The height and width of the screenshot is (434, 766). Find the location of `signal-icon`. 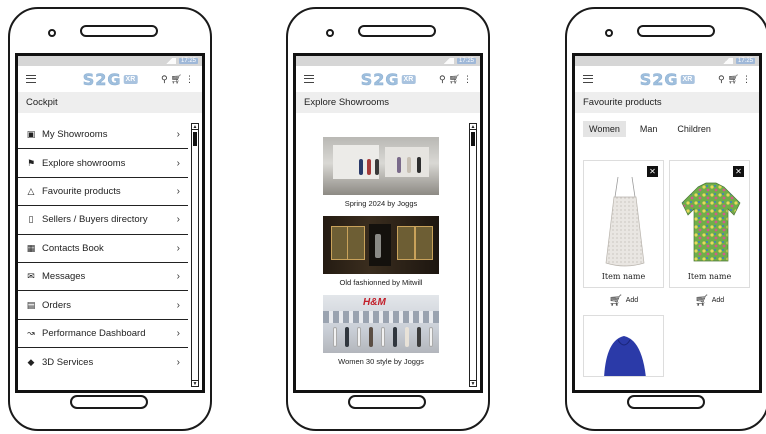

signal-icon is located at coordinates (725, 61).